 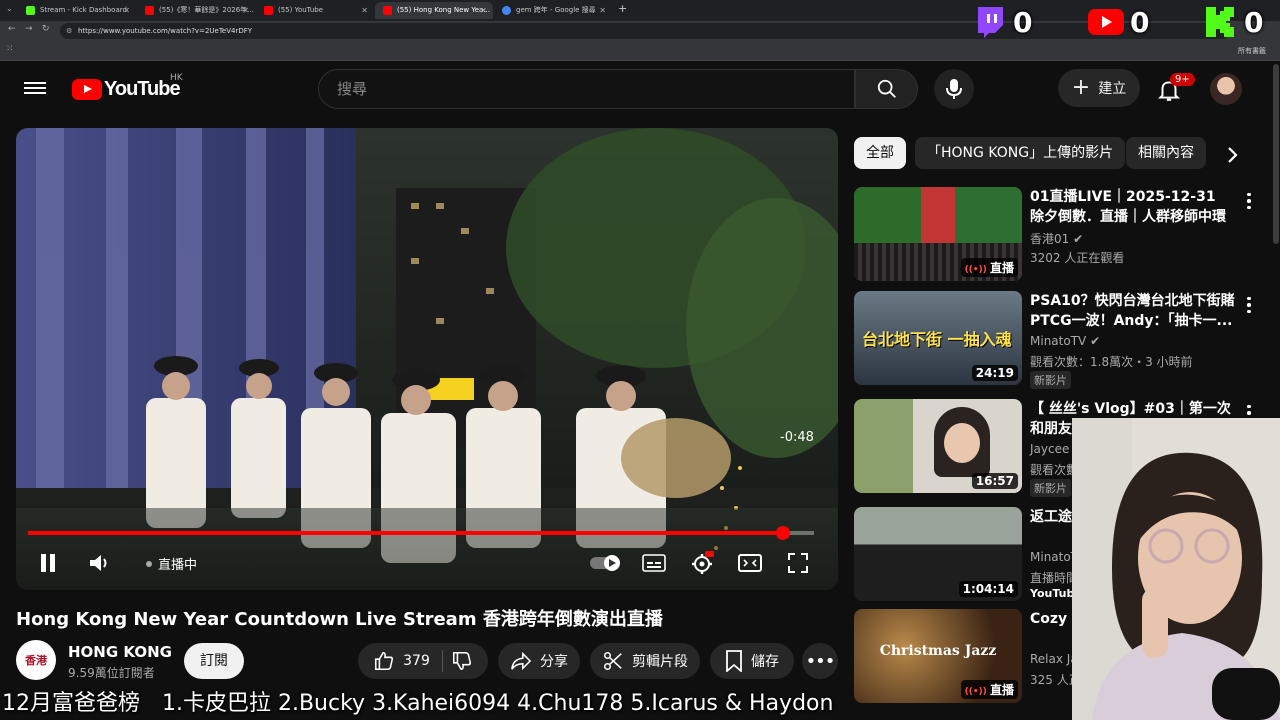 I want to click on channel-name: HONG KONG, so click(x=120, y=652).